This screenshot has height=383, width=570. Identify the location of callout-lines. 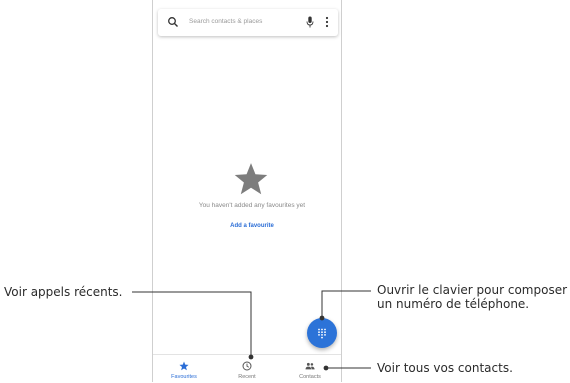
(251, 330).